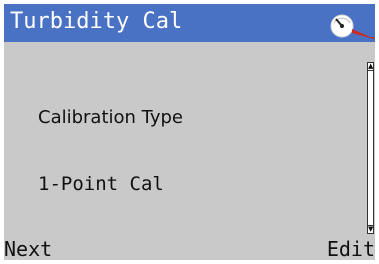  I want to click on calibration-type-value: 1-Point Cal, so click(101, 184).